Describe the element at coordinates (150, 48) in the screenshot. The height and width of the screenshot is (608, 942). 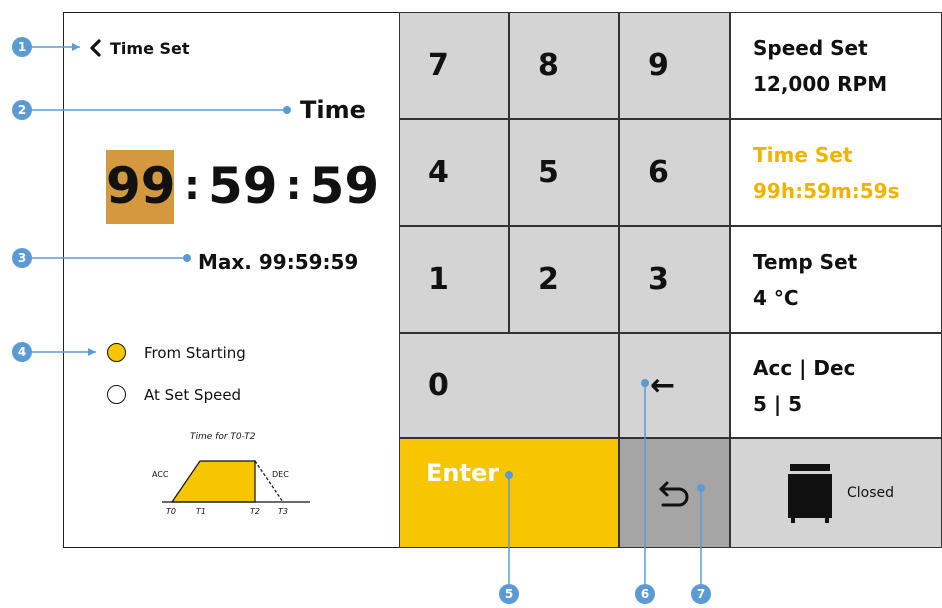
I see `back-label: Time Set` at that location.